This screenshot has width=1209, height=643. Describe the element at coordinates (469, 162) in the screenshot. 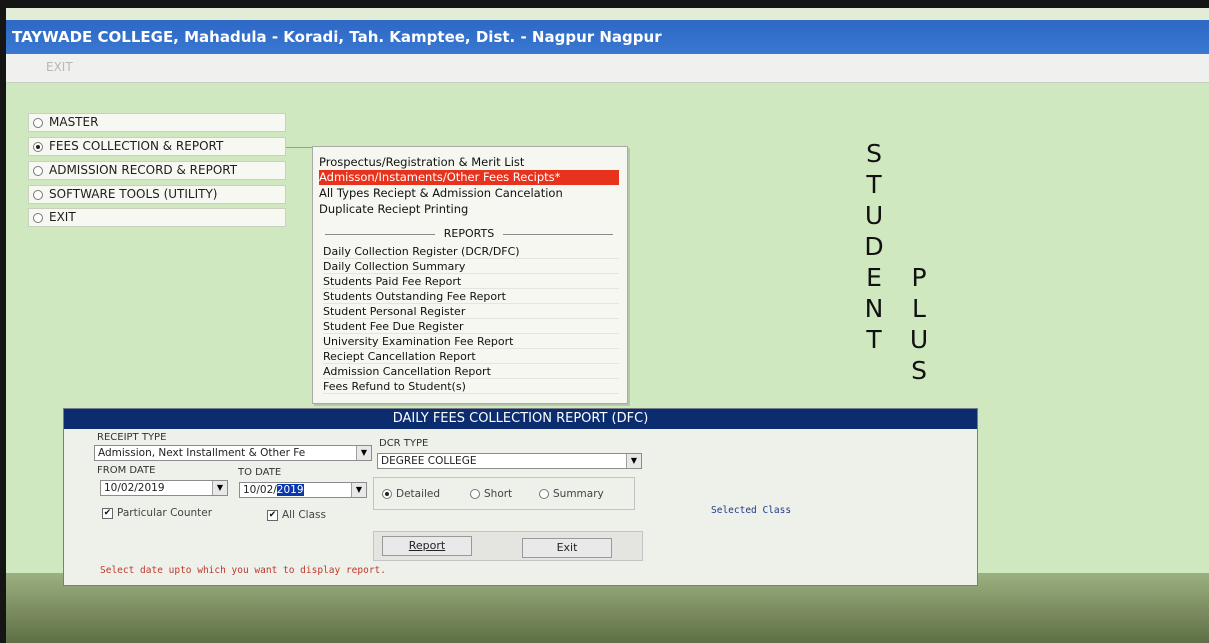

I see `submenu-item-prospectus: Prospectus/Registration & Merit List` at that location.